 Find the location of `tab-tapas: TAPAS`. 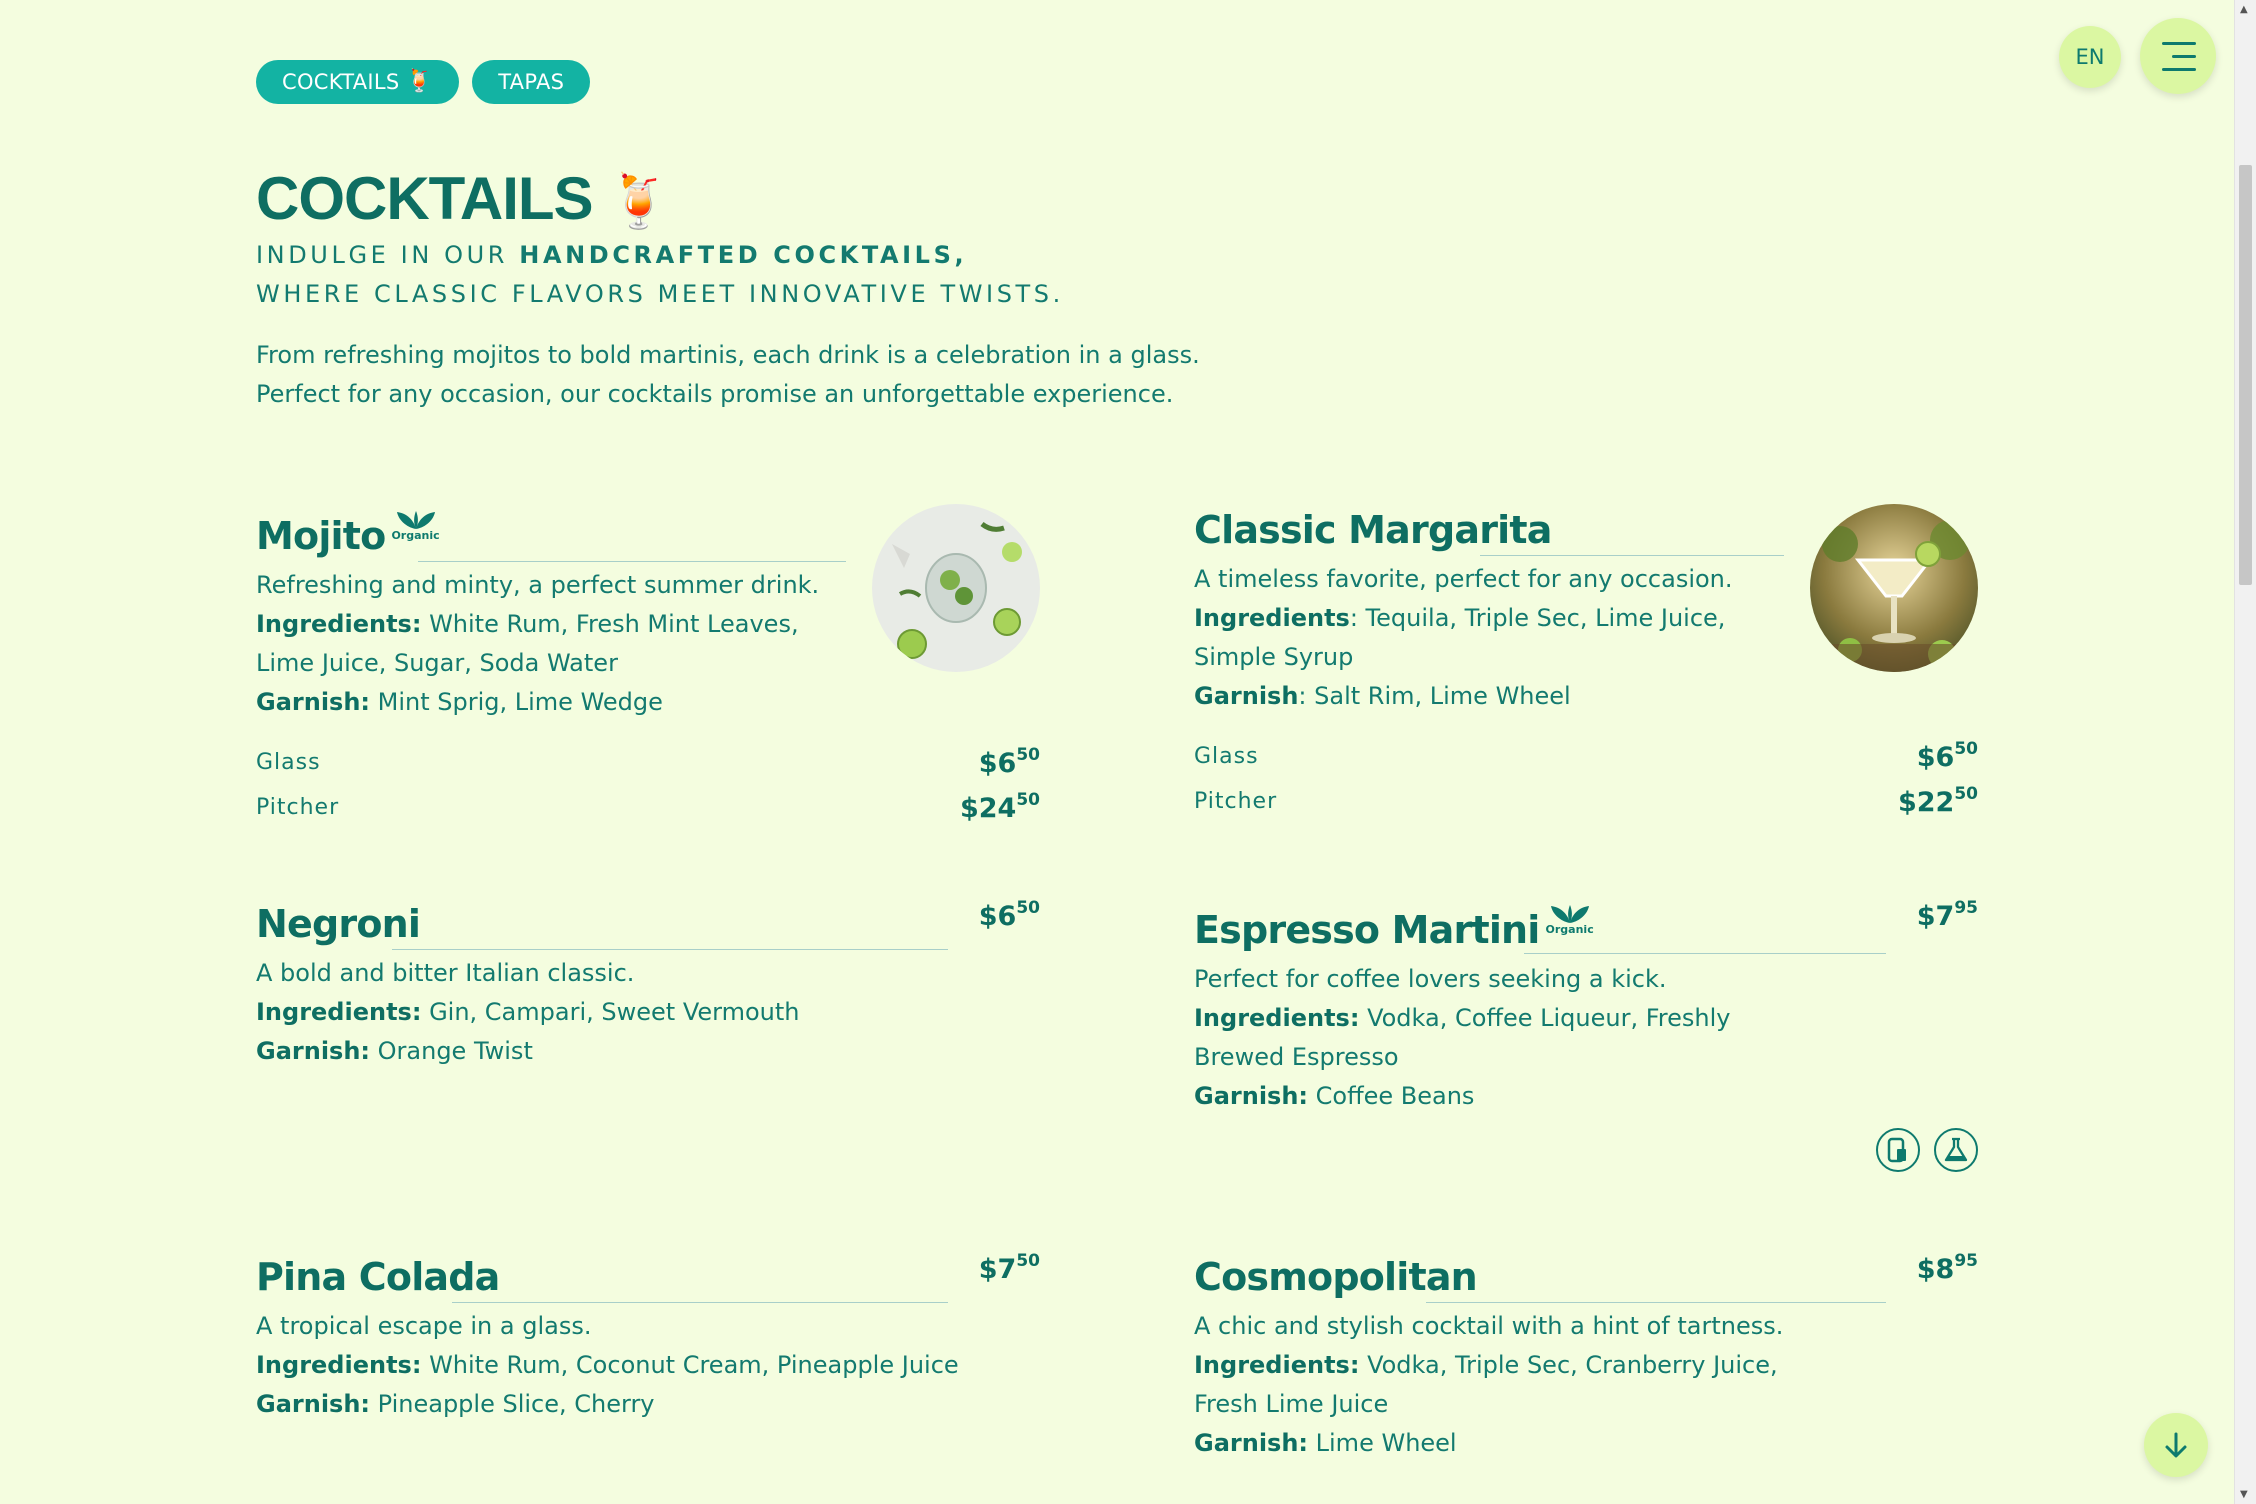

tab-tapas: TAPAS is located at coordinates (531, 82).